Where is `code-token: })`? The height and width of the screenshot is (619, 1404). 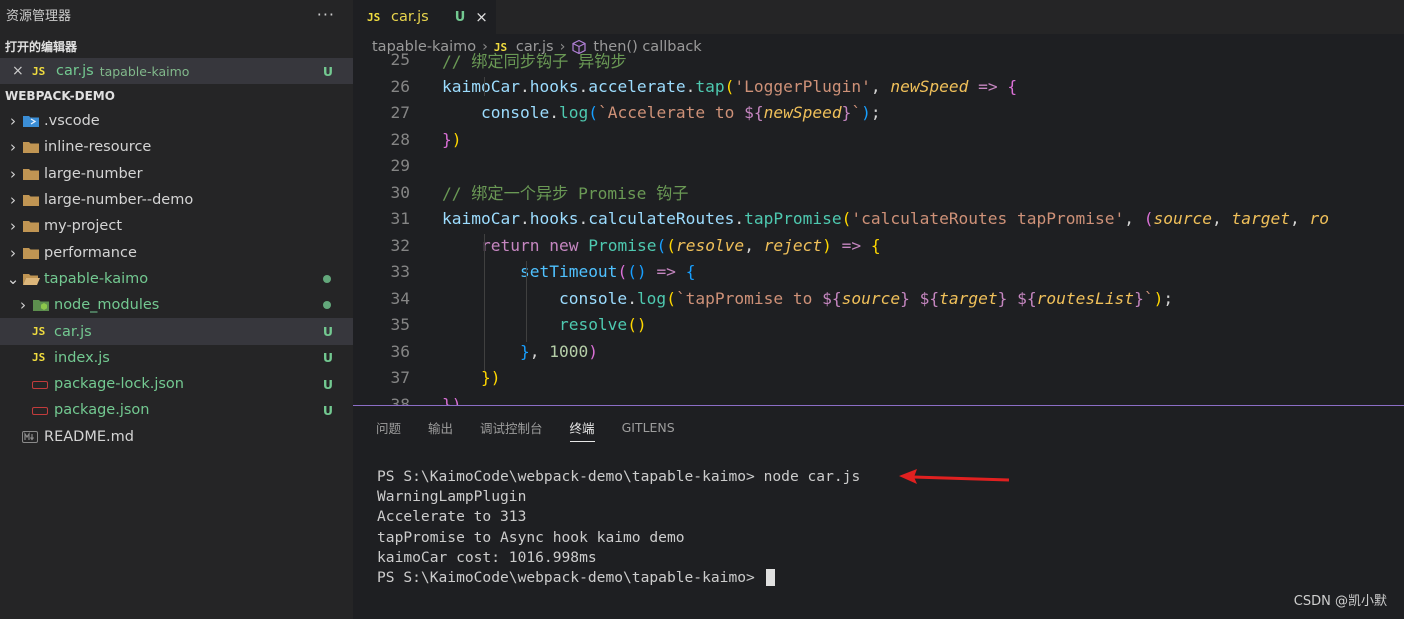
code-token: }) is located at coordinates (490, 378).